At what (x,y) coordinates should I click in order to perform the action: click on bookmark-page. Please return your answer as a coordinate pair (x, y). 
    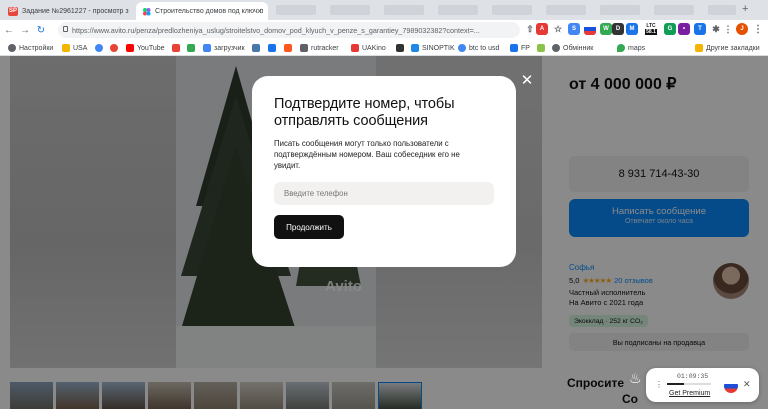
    Looking at the image, I should click on (401, 48).